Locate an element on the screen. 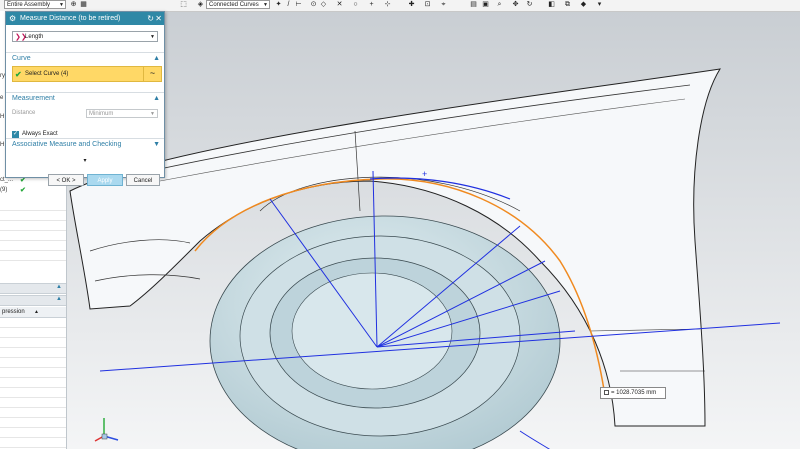 This screenshot has height=449, width=800. point-icon: + is located at coordinates (371, 4).